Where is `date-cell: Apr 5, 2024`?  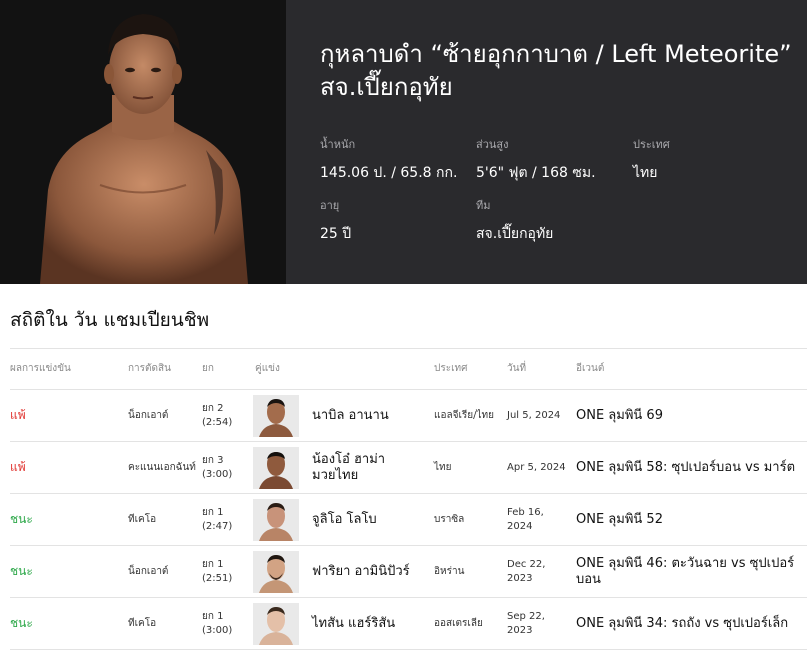
date-cell: Apr 5, 2024 is located at coordinates (536, 467).